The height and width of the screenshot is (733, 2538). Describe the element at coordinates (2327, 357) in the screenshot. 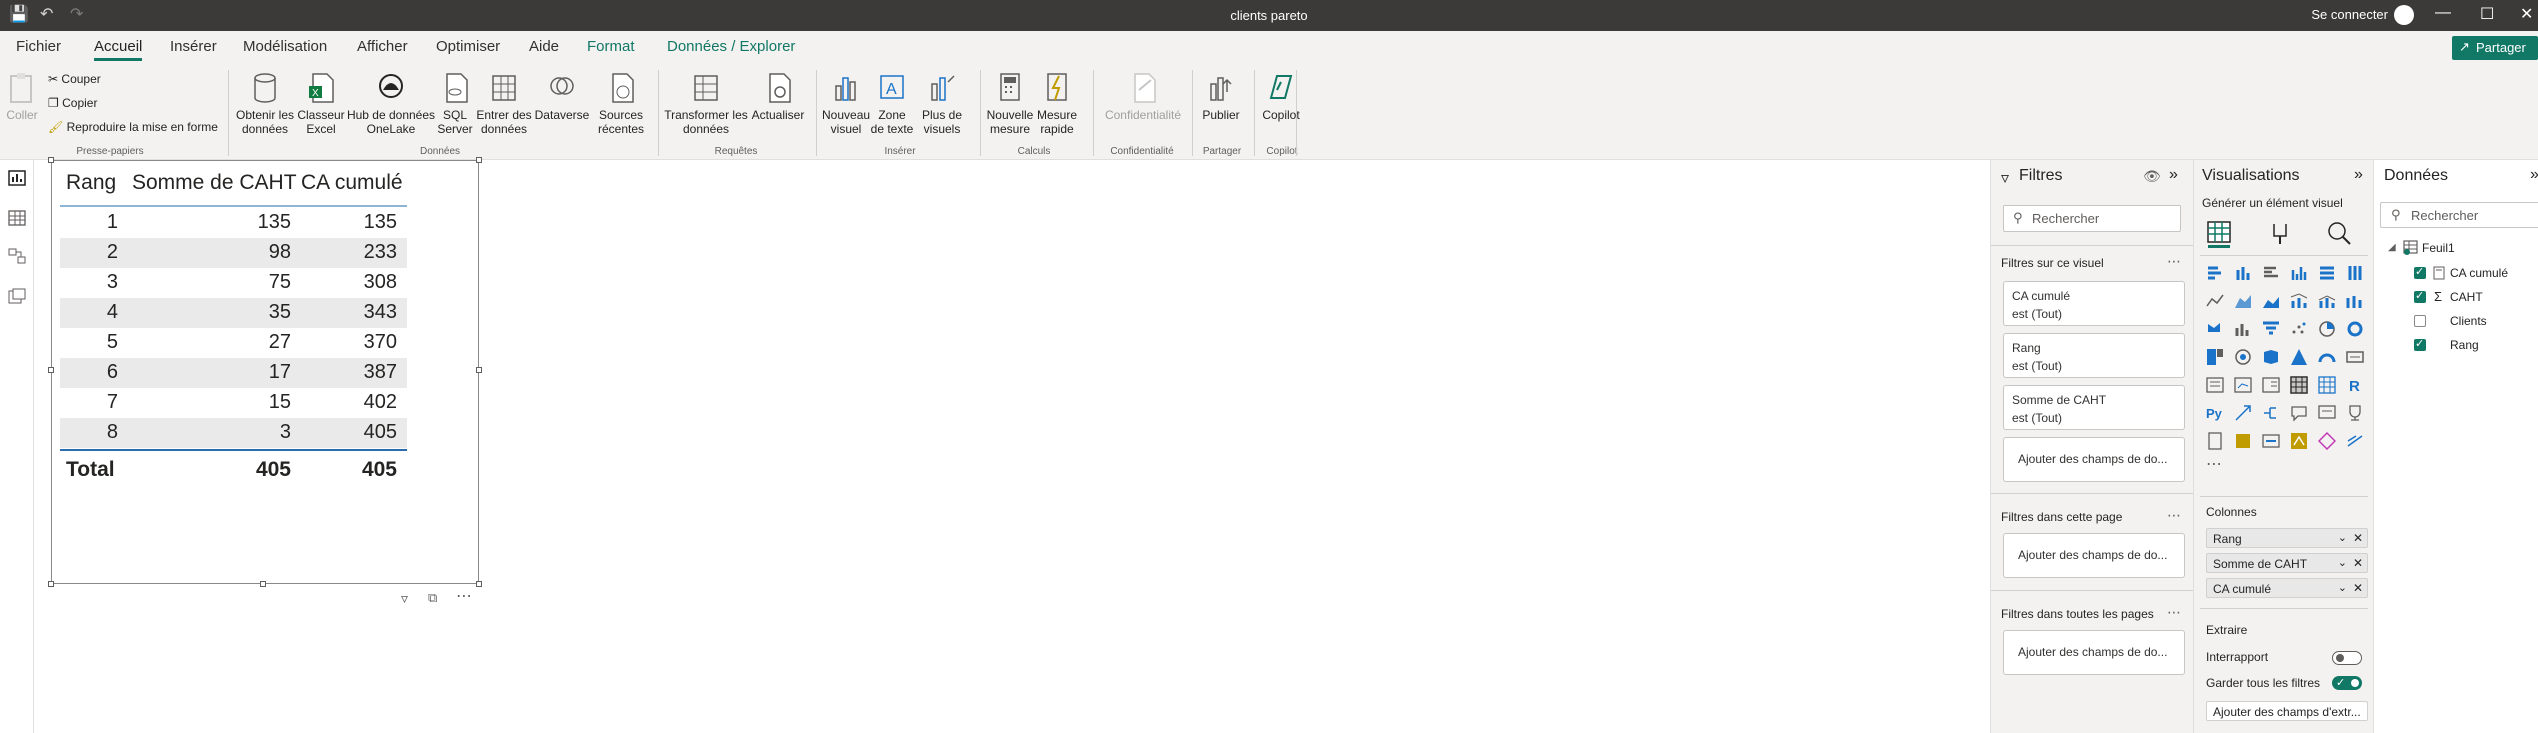

I see `gauge-icon` at that location.